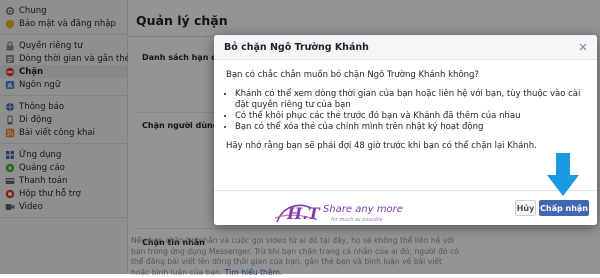 Image resolution: width=600 pixels, height=278 pixels. I want to click on dialog-header: Bỏ chặn Ngô Trường Khánh, so click(405, 47).